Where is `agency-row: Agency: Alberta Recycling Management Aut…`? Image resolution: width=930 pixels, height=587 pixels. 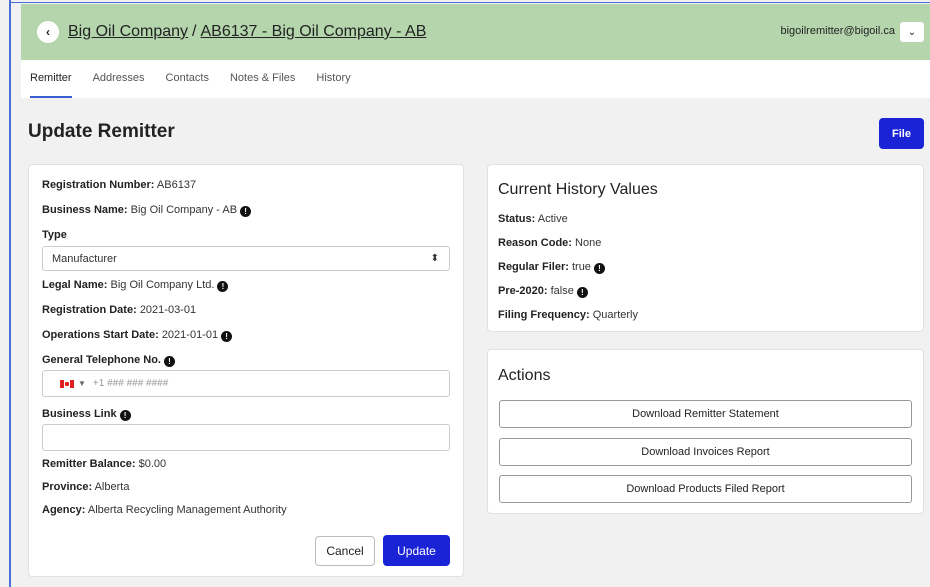
agency-row: Agency: Alberta Recycling Management Aut… is located at coordinates (164, 510).